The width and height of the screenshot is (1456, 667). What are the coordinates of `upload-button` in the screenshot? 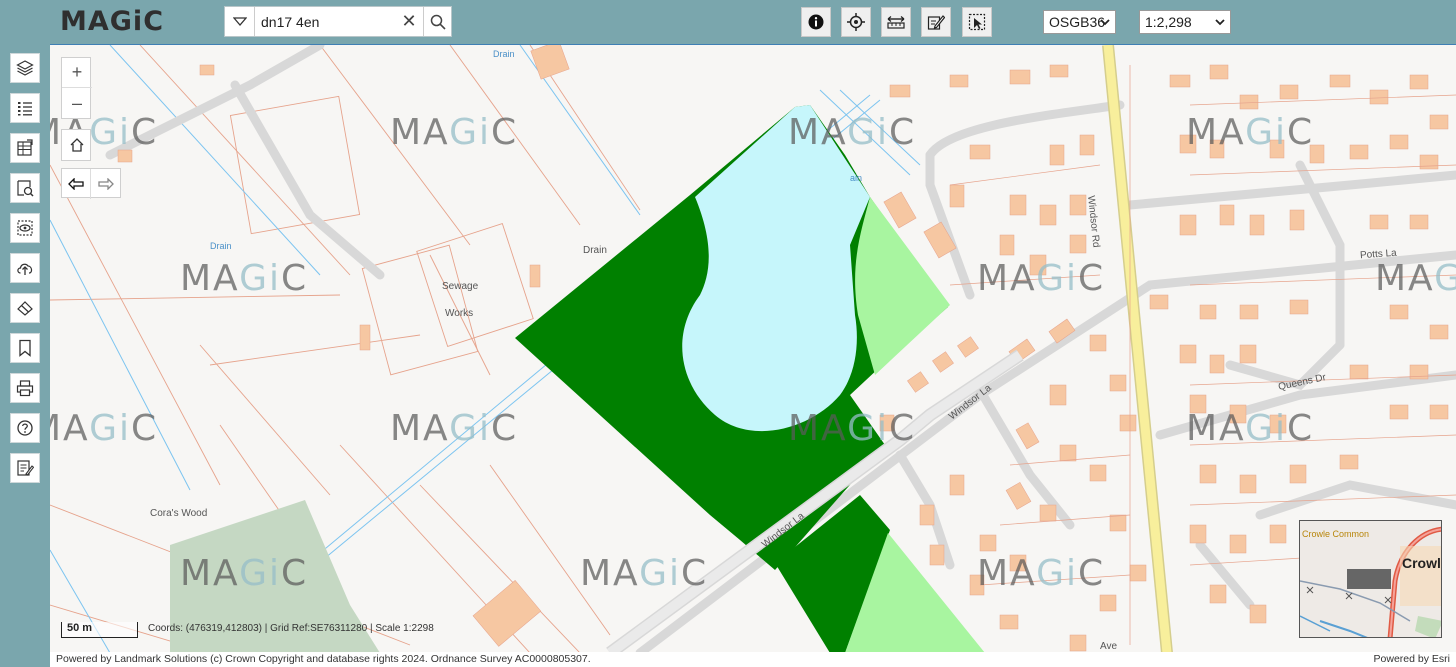 It's located at (25, 268).